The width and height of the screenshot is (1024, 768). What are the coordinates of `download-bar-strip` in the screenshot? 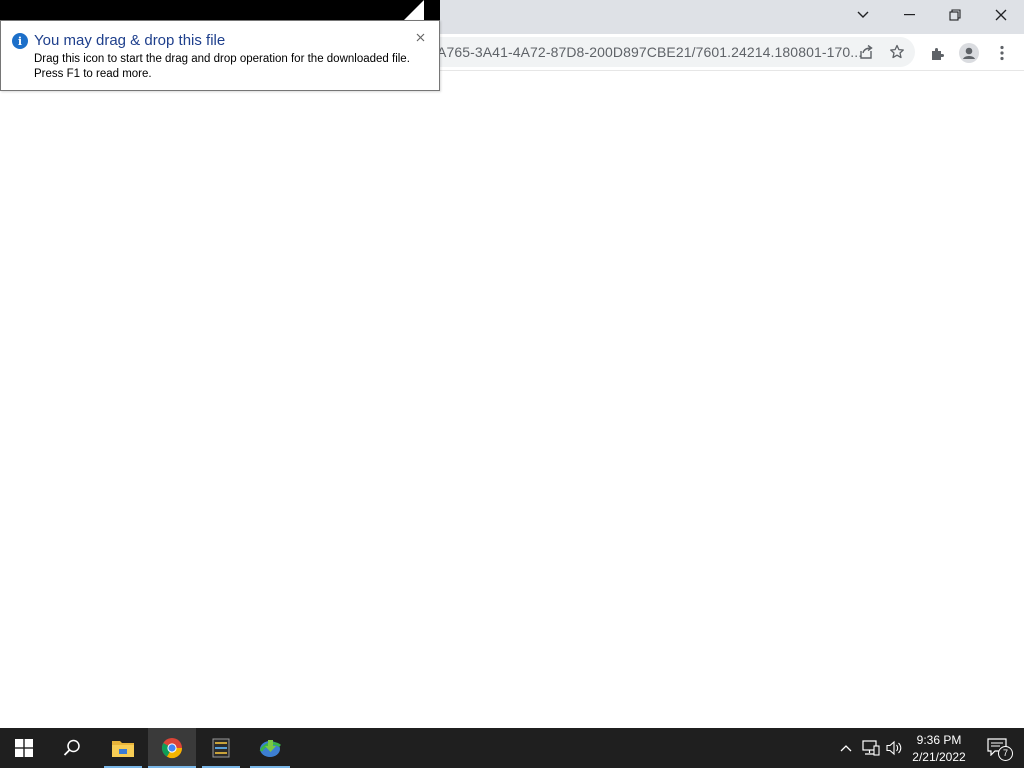 It's located at (220, 10).